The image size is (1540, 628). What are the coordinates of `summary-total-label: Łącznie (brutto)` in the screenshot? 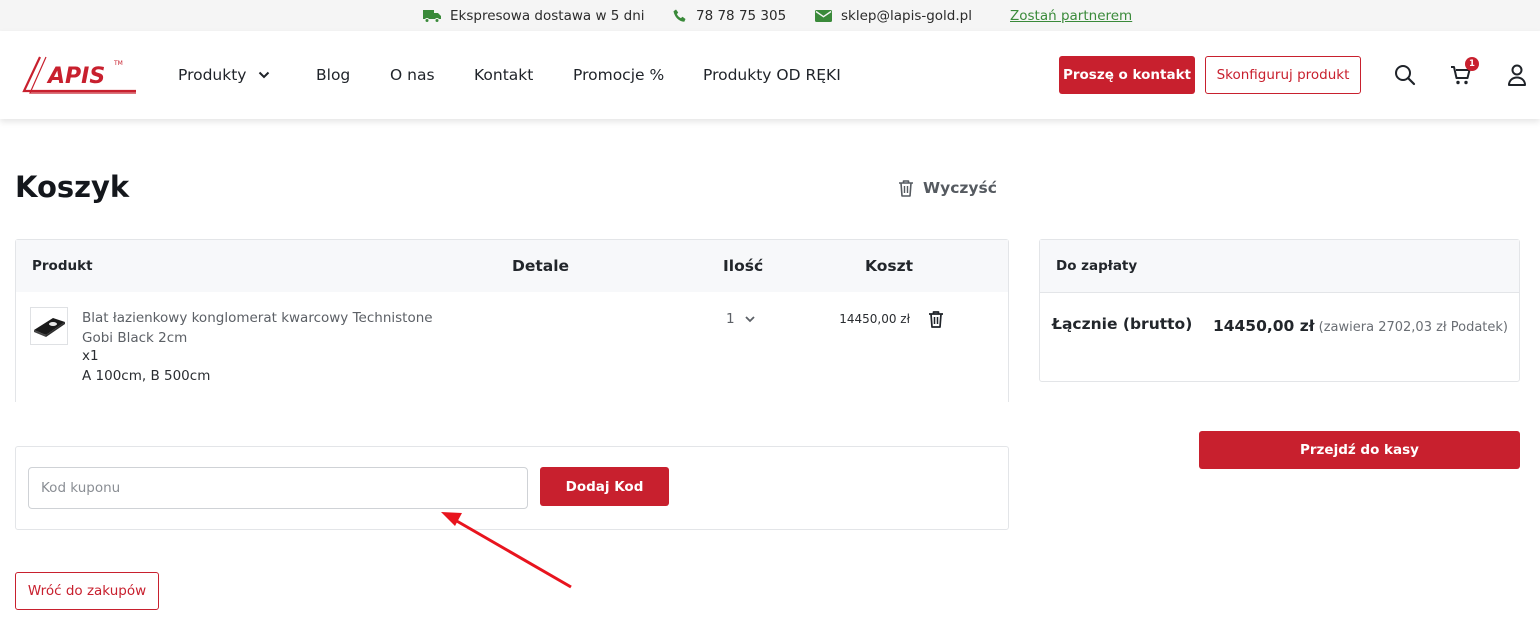 It's located at (1122, 324).